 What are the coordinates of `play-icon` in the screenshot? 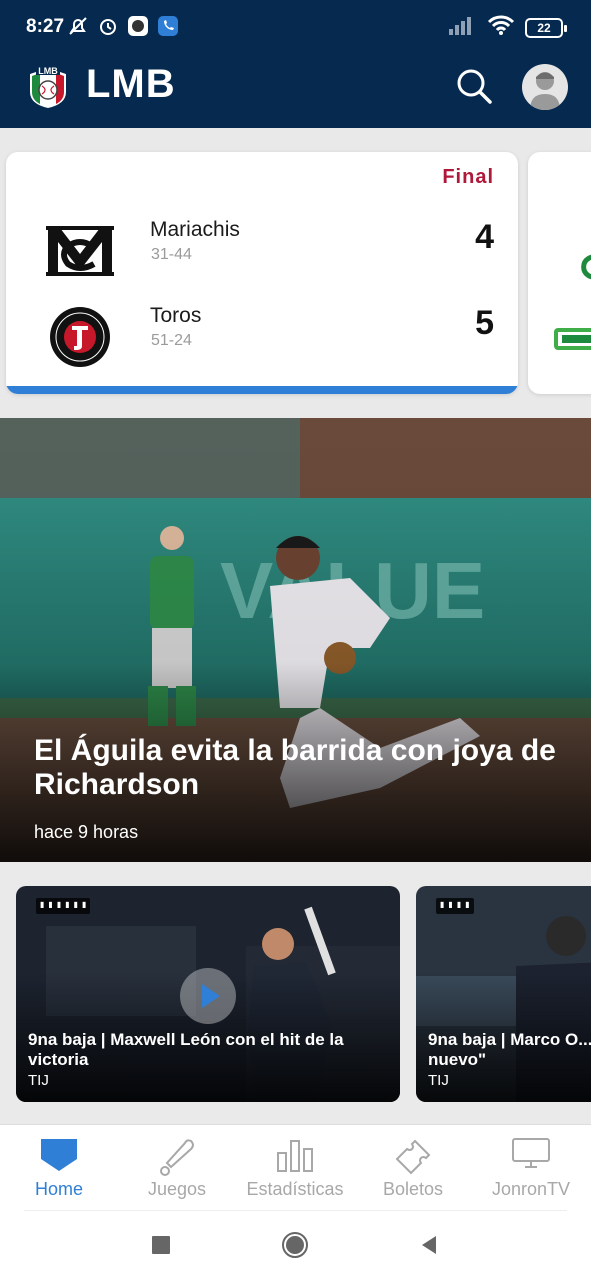 It's located at (208, 996).